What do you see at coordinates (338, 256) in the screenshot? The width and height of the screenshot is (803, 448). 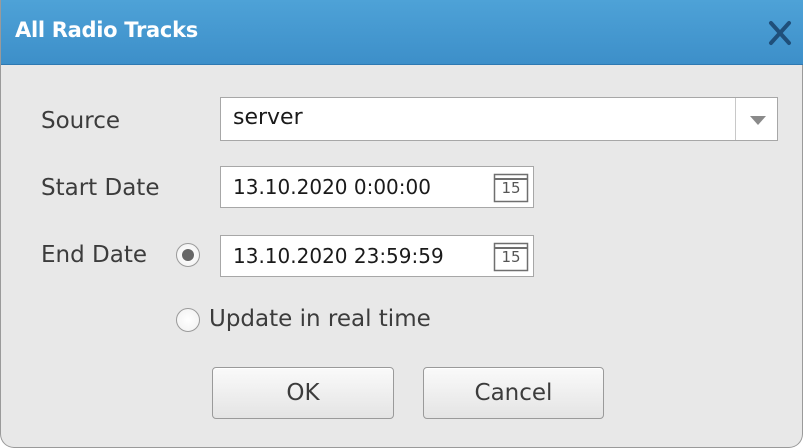 I see `end-date-value: 13.10.2020 23:59:59` at bounding box center [338, 256].